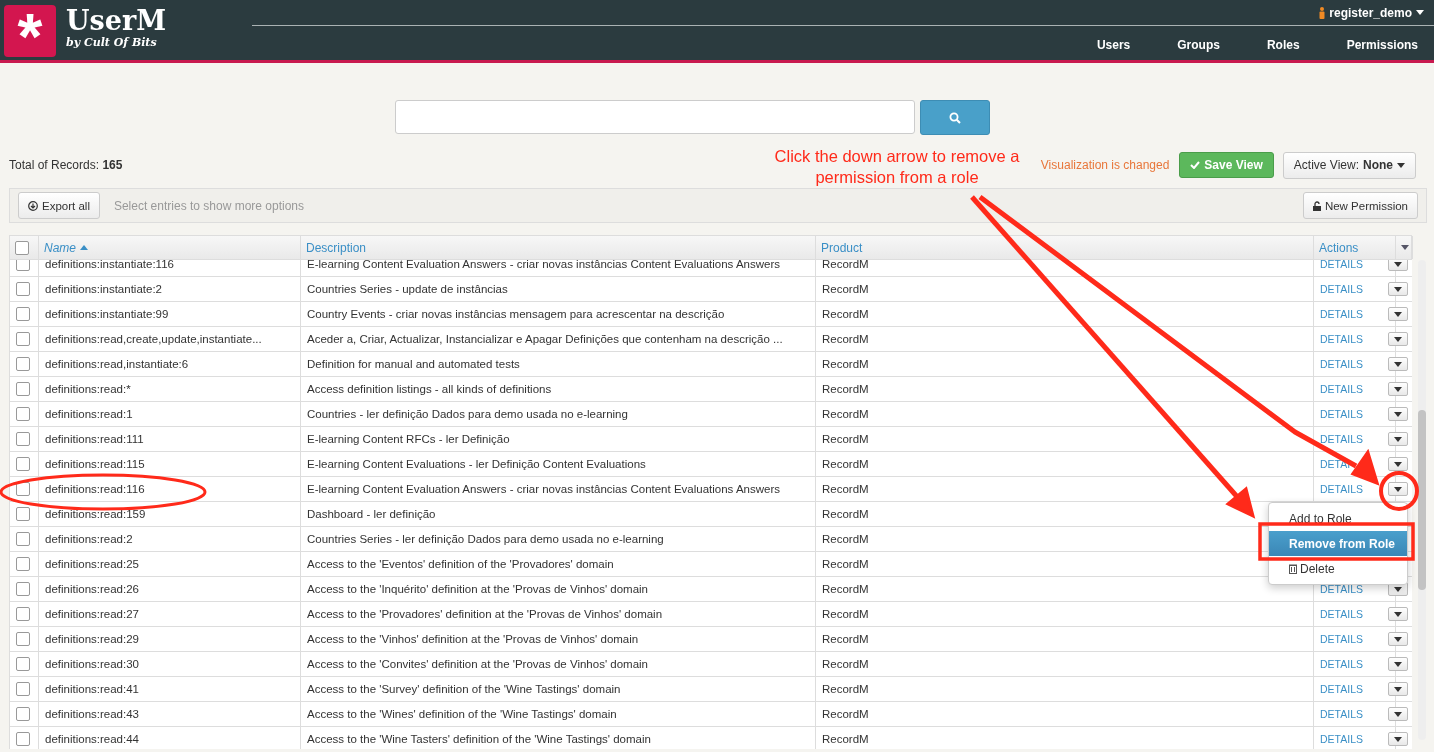  Describe the element at coordinates (371, 514) in the screenshot. I see `table-cell: Dashboard - ler definição` at that location.